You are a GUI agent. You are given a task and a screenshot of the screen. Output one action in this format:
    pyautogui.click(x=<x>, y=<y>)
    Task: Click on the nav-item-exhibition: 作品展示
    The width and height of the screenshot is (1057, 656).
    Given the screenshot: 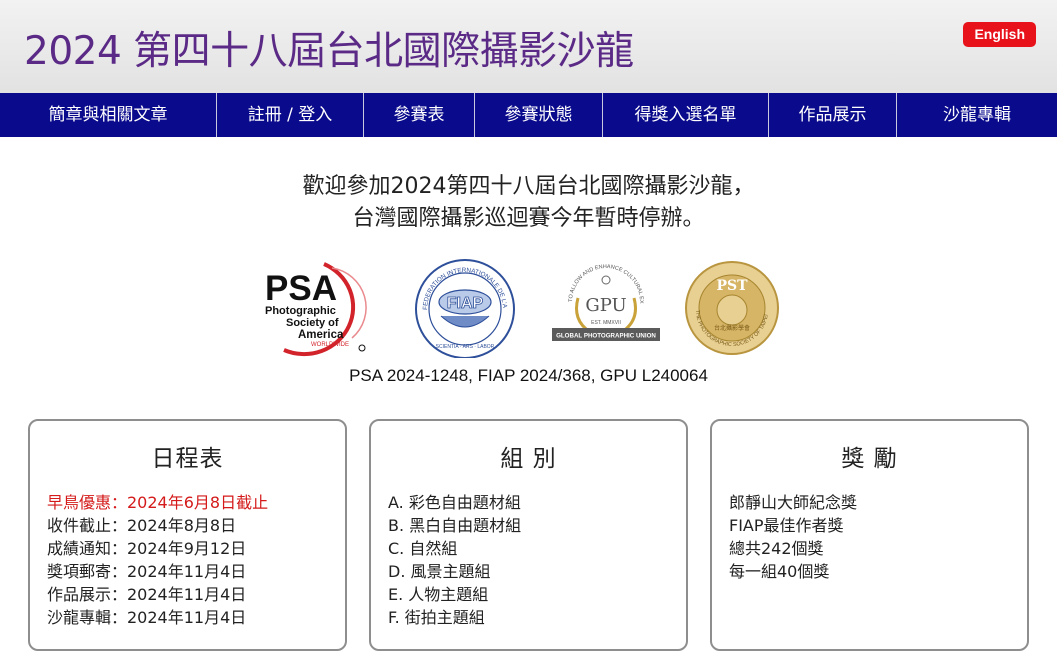 What is the action you would take?
    pyautogui.click(x=833, y=115)
    